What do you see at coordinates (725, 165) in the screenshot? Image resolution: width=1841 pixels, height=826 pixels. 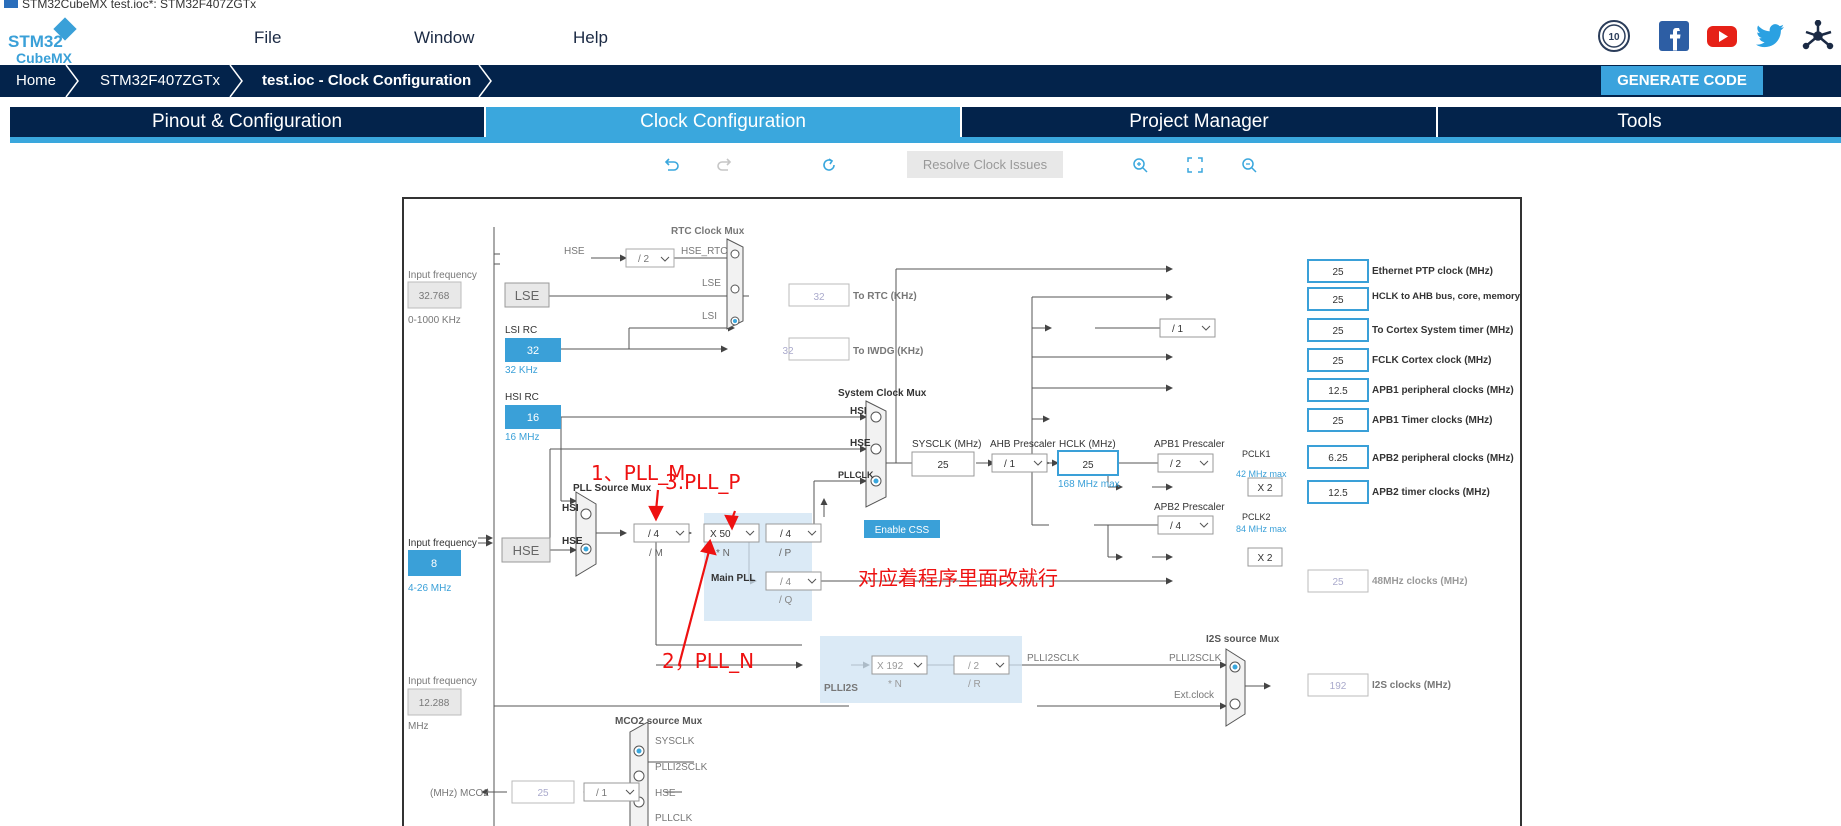 I see `redo-icon` at bounding box center [725, 165].